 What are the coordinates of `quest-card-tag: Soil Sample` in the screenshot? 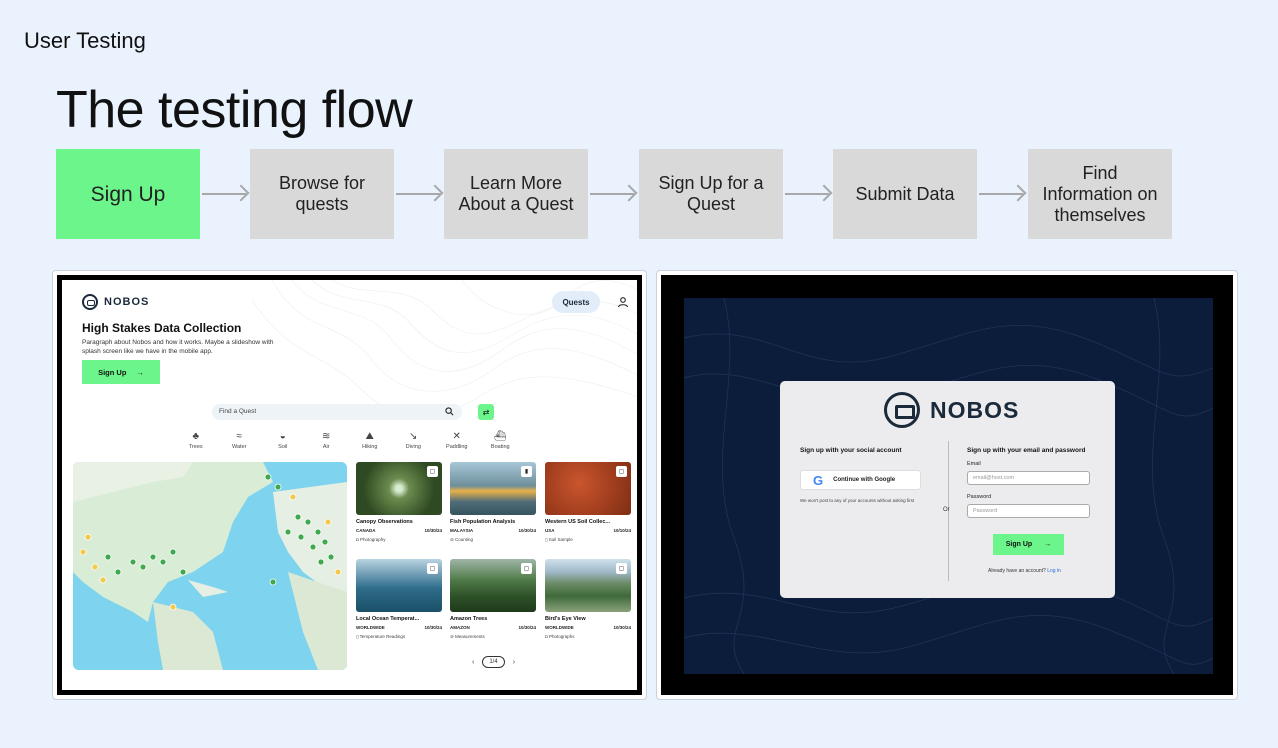 It's located at (560, 539).